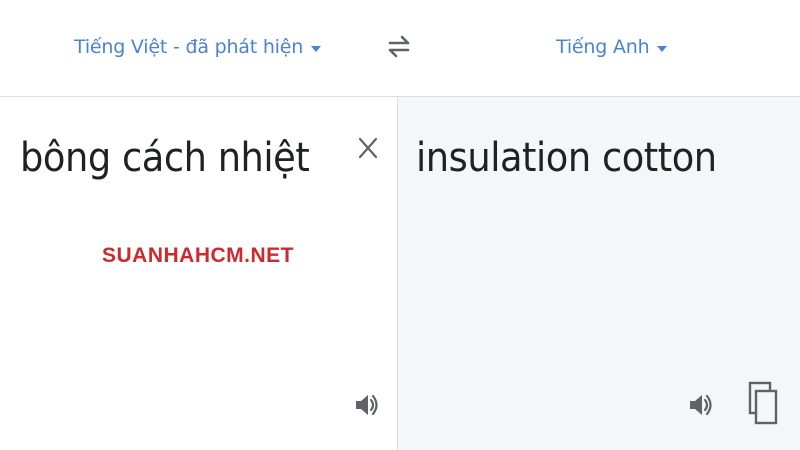 The width and height of the screenshot is (800, 450). I want to click on target-language-selector: Tiếng Anh, so click(612, 47).